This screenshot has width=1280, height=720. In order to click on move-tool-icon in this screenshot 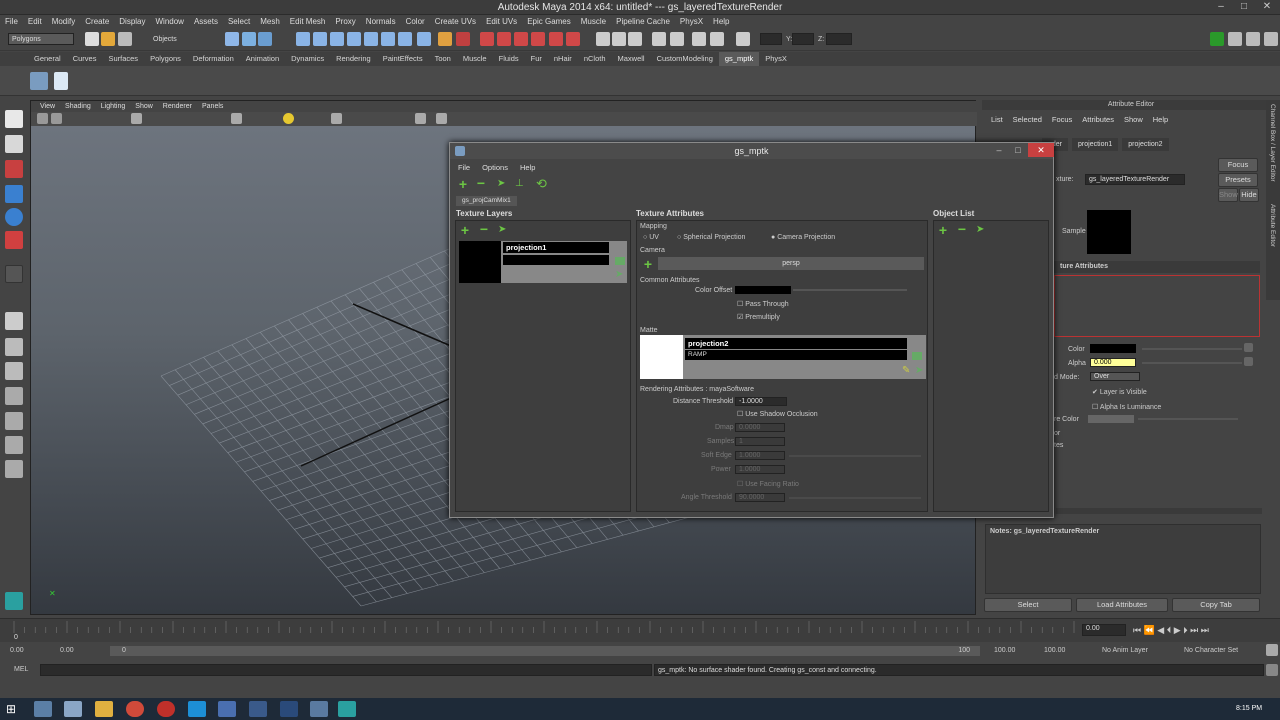, I will do `click(14, 194)`.